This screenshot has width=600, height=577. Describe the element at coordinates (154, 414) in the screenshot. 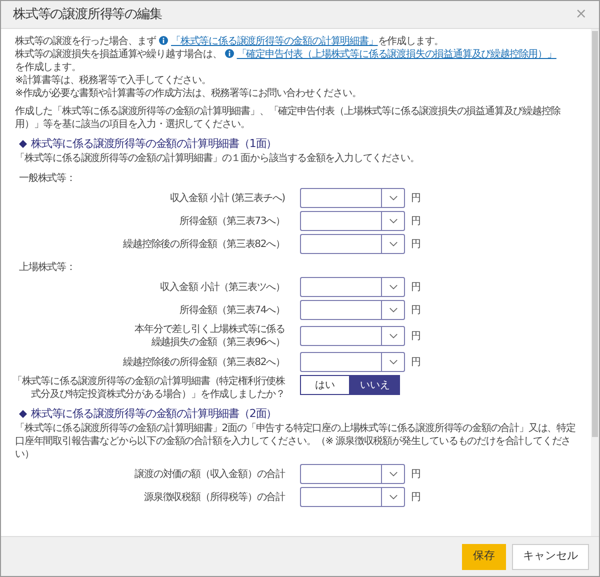

I see `section-heading: 株式等に係る譲渡所得等の金額の計算明細書（2面）` at that location.